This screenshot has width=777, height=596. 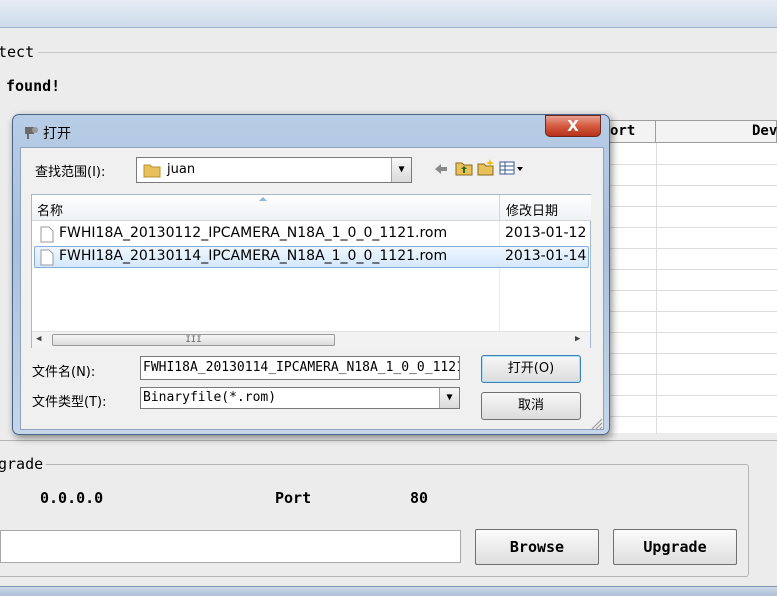 I want to click on folder-icon, so click(x=152, y=171).